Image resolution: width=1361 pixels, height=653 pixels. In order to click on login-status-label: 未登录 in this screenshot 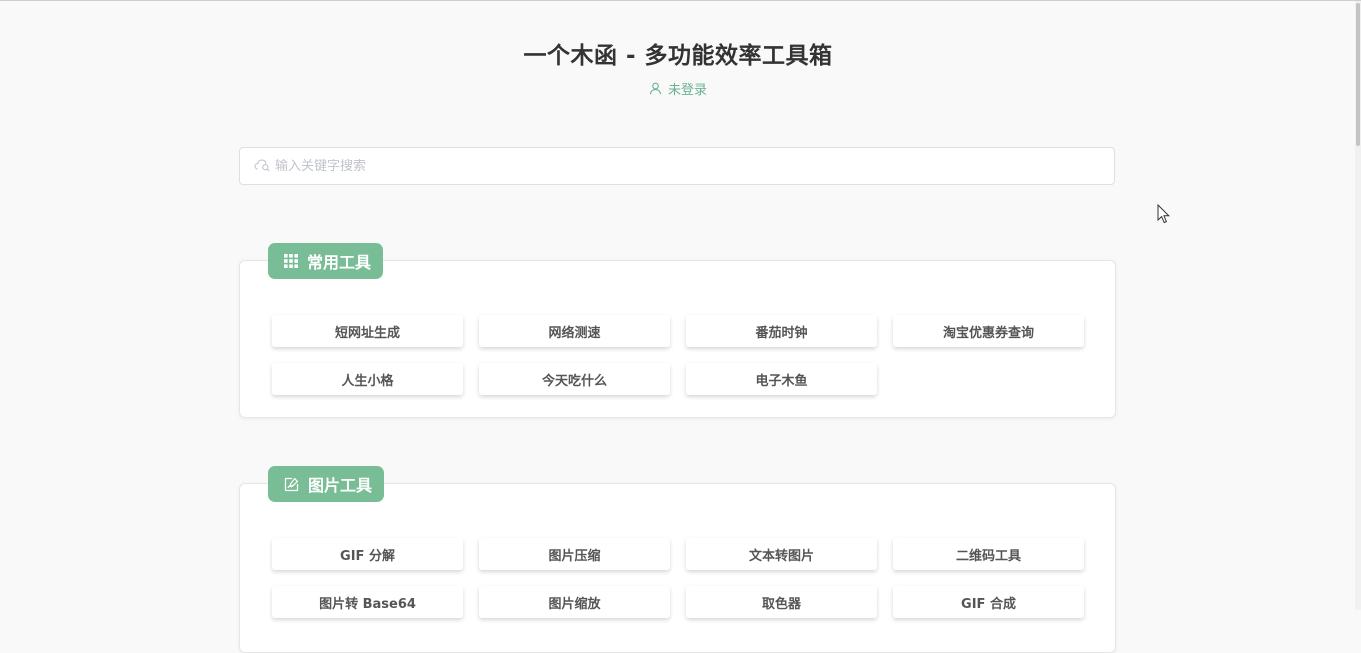, I will do `click(687, 90)`.